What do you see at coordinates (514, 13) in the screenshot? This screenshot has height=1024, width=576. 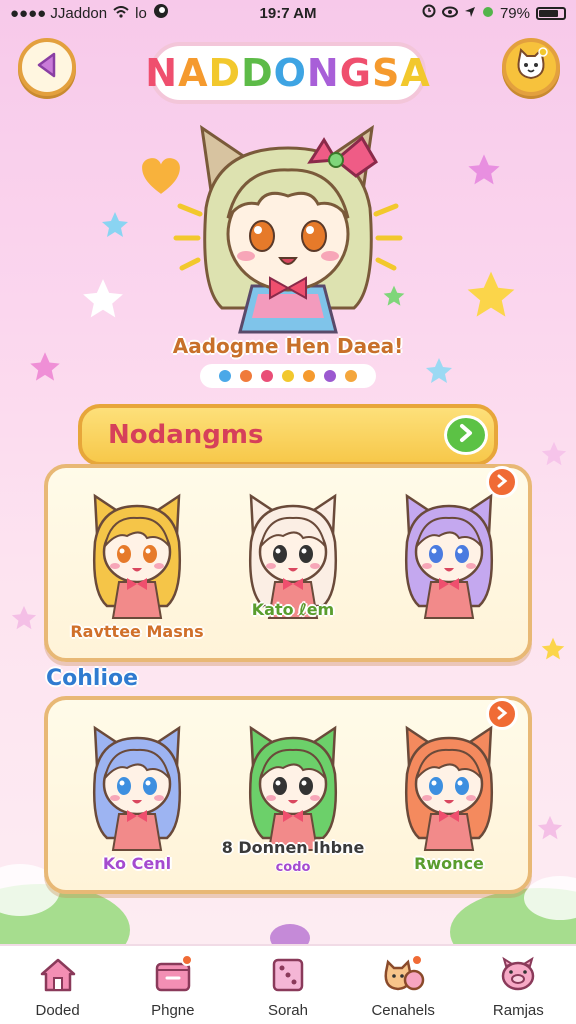 I see `battery-percent: 79%` at bounding box center [514, 13].